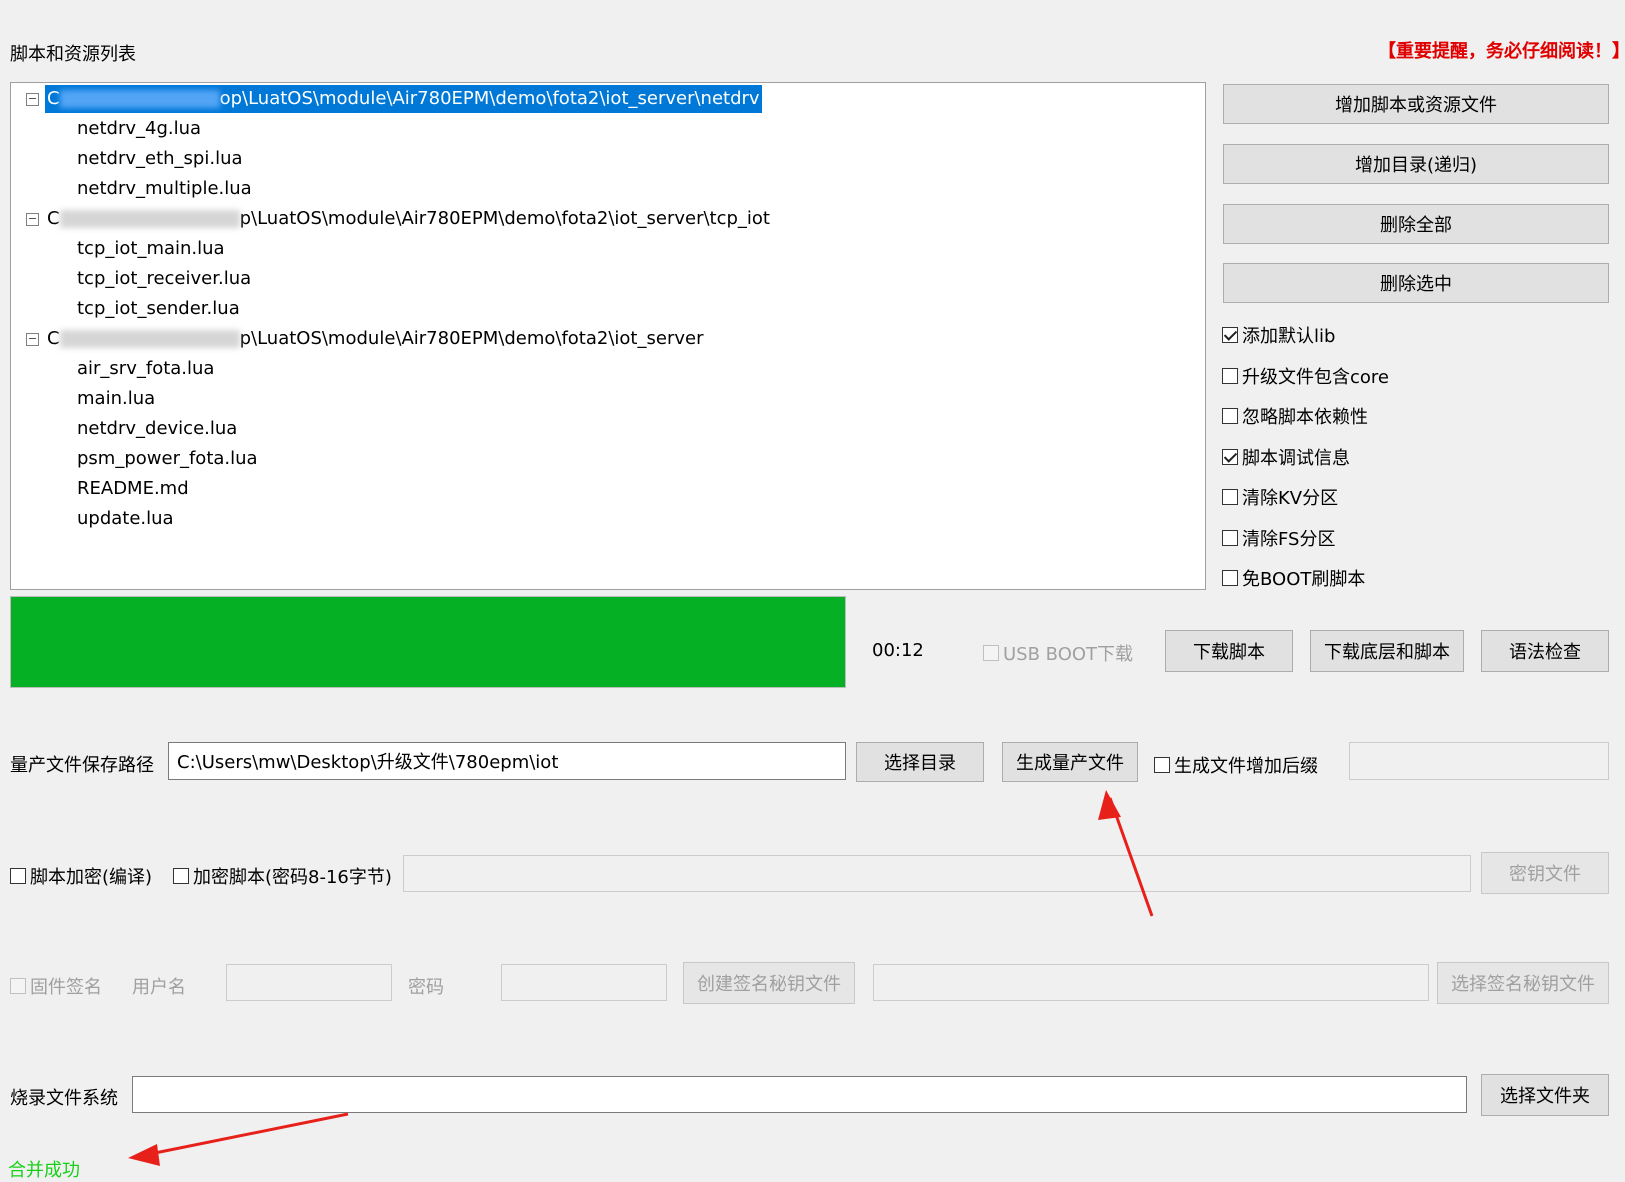  What do you see at coordinates (1416, 283) in the screenshot?
I see `delete-selected-button: 删除选中` at bounding box center [1416, 283].